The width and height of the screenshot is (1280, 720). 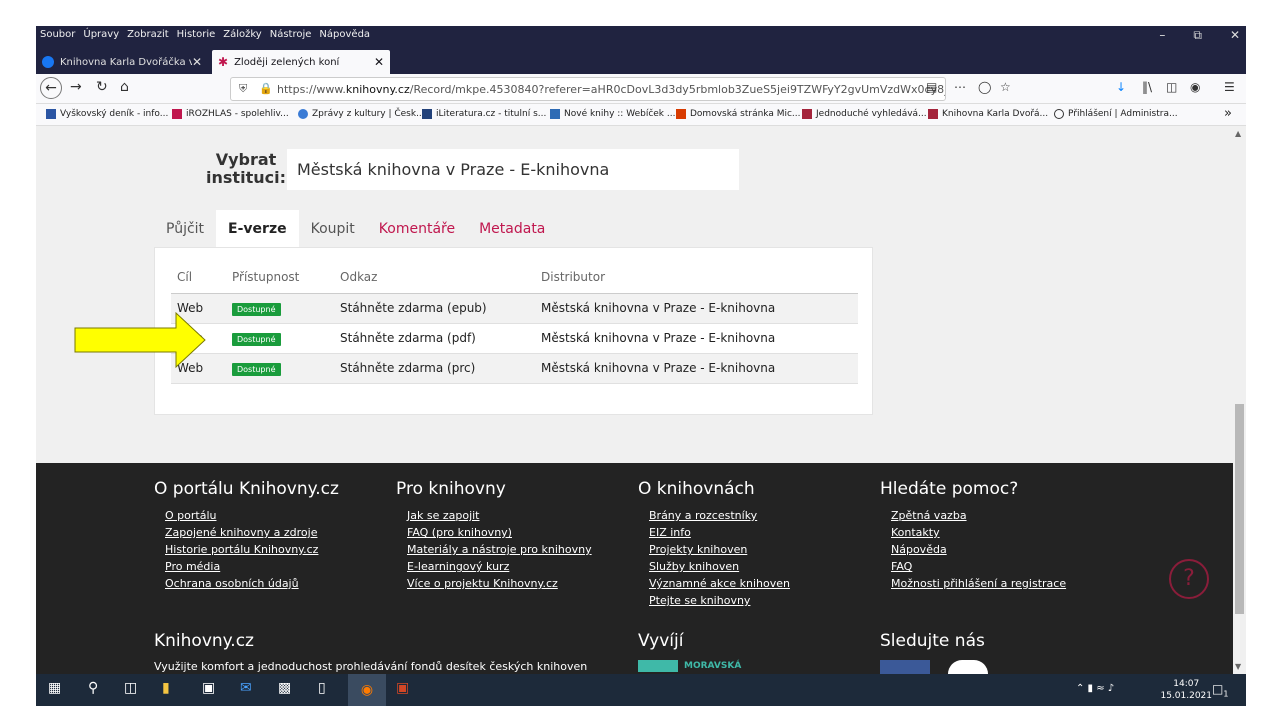 I want to click on menu-historie: Historie, so click(x=196, y=34).